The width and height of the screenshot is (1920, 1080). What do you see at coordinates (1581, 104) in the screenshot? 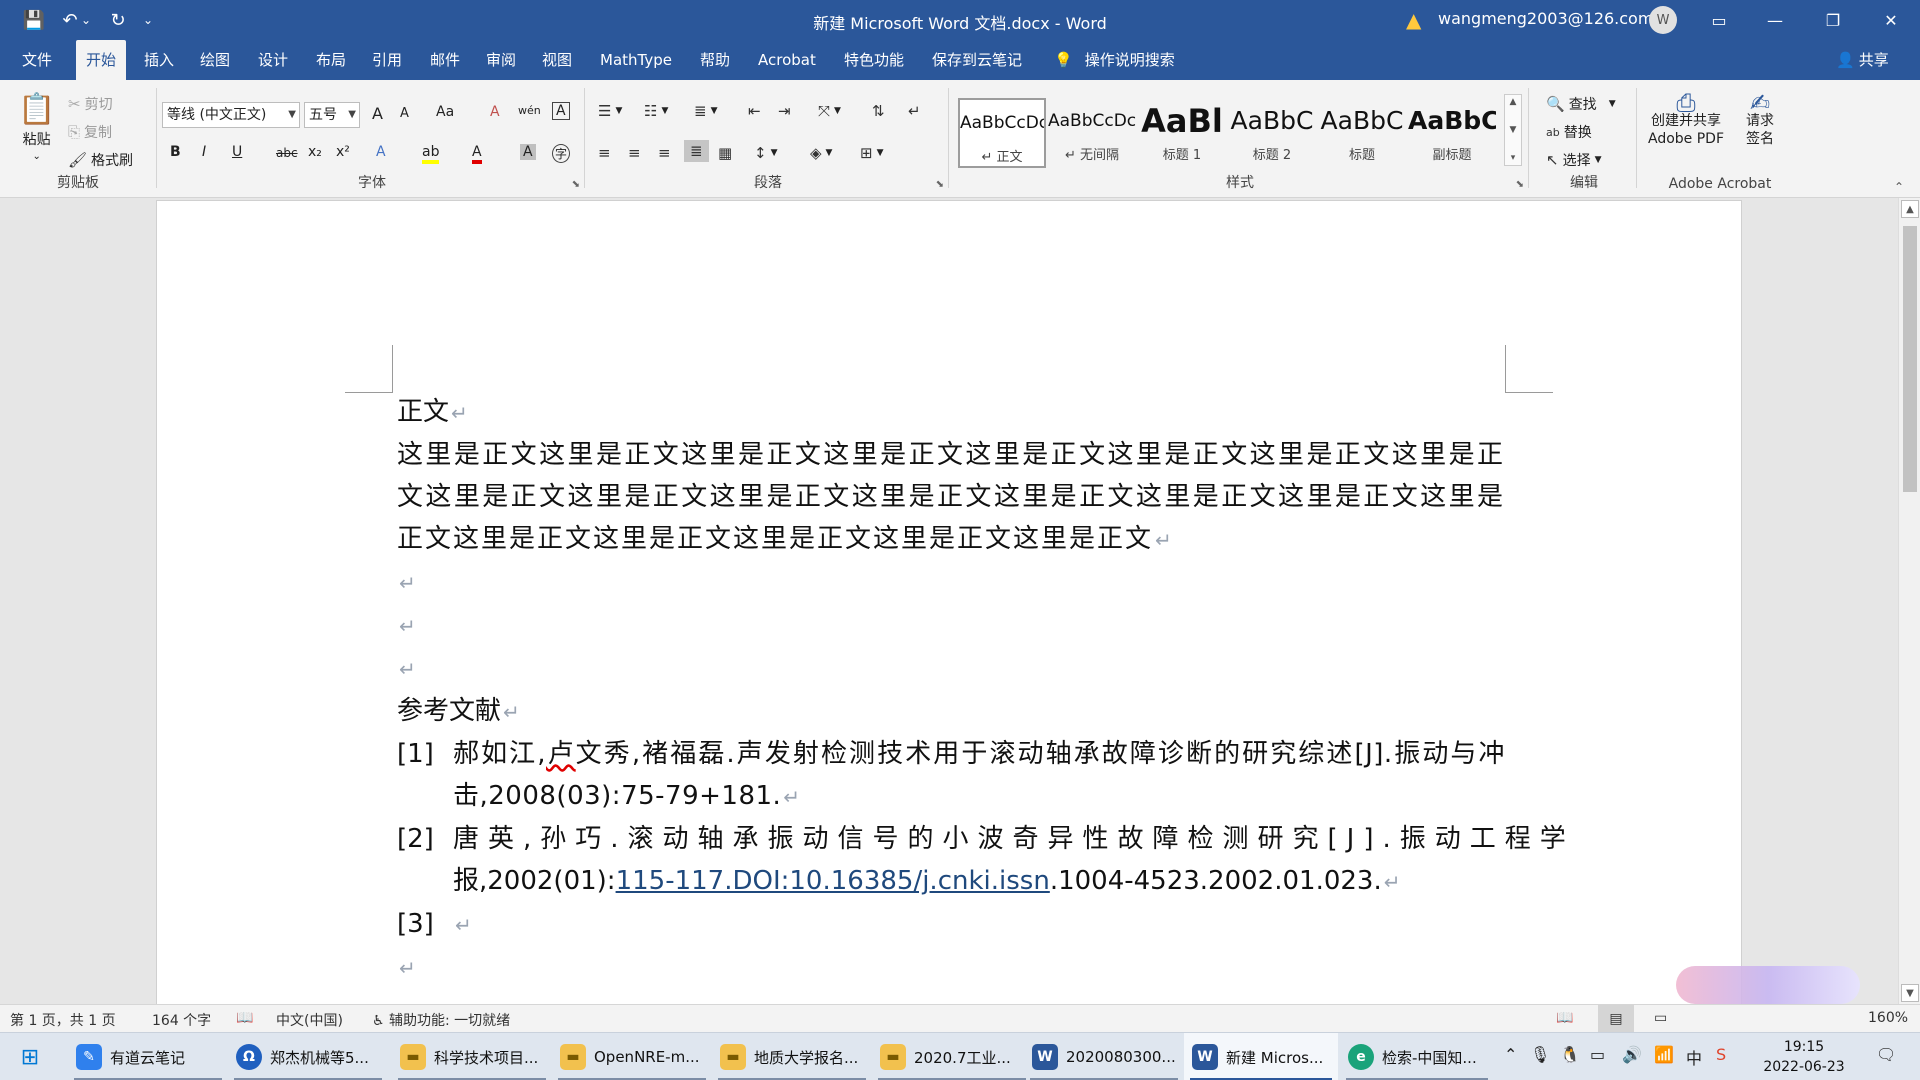
I see `find-button: 🔍 查找 ▼` at bounding box center [1581, 104].